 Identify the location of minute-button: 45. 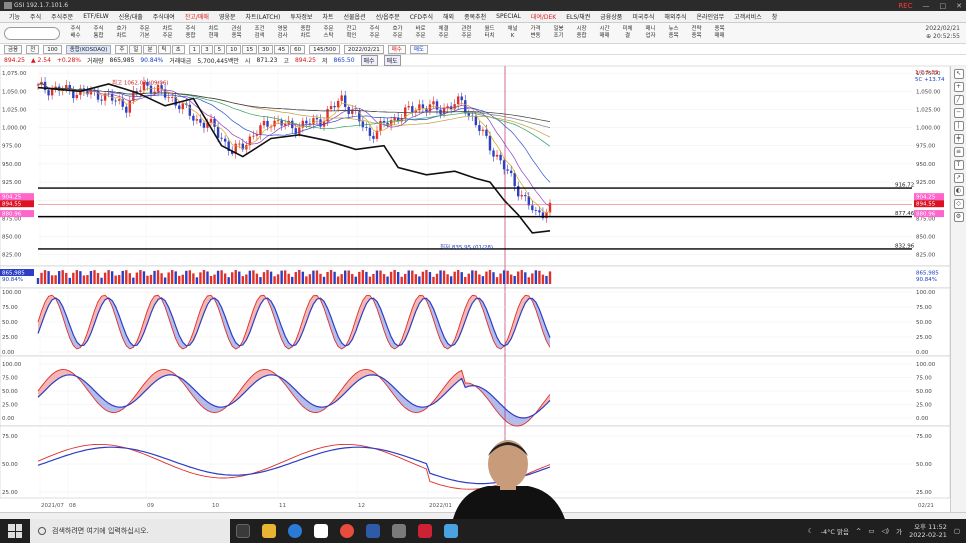
(282, 49).